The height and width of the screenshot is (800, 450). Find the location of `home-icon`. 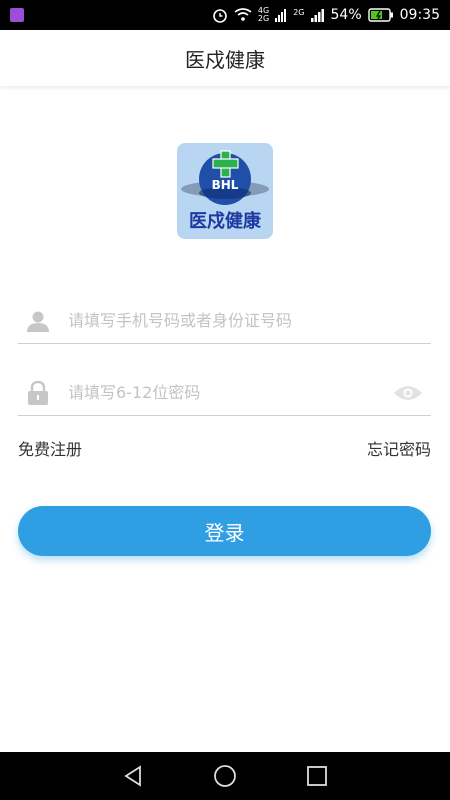

home-icon is located at coordinates (225, 776).